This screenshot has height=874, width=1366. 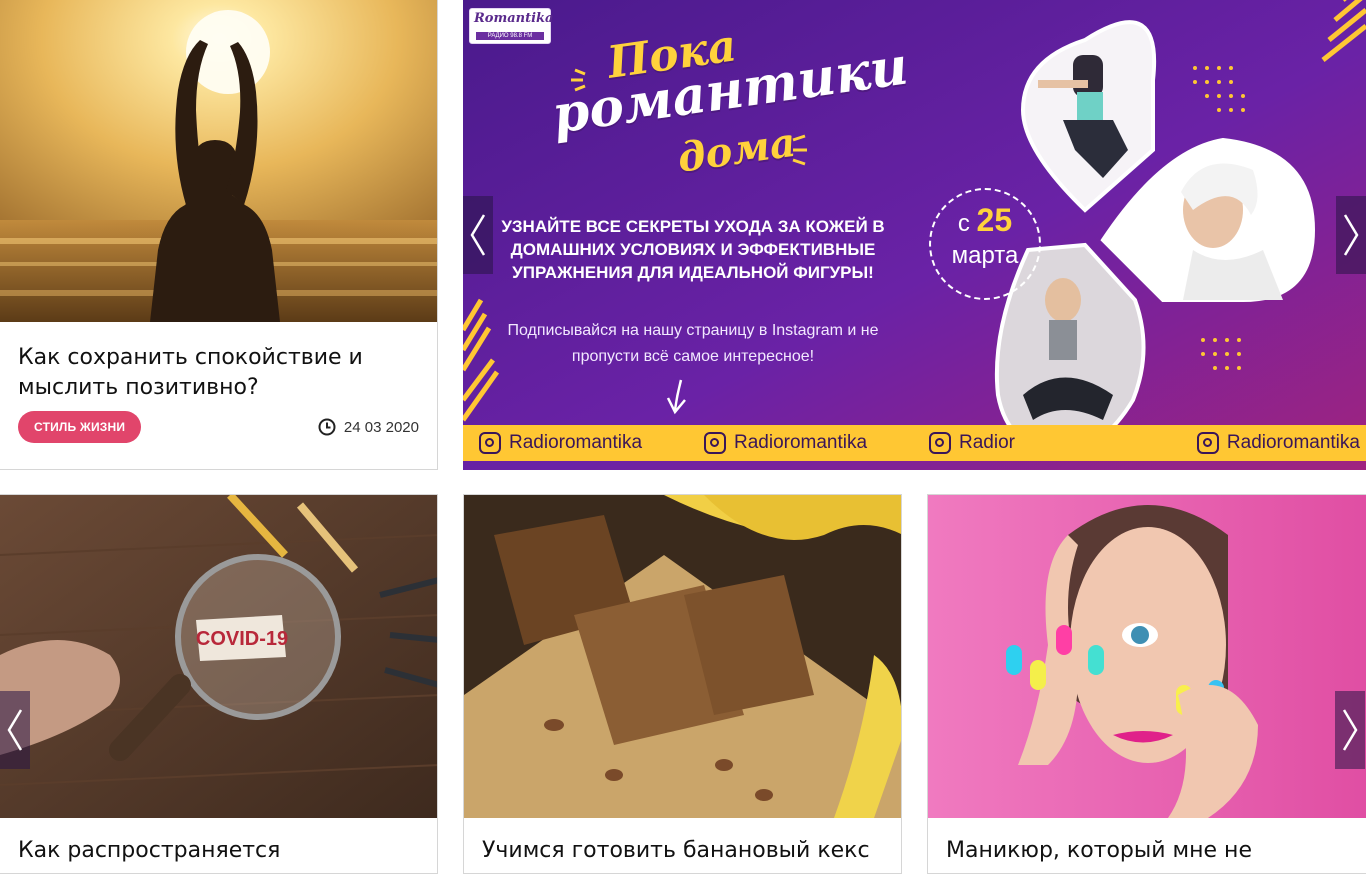 I want to click on article-card: COVID-19 Как распространяется, so click(x=219, y=684).